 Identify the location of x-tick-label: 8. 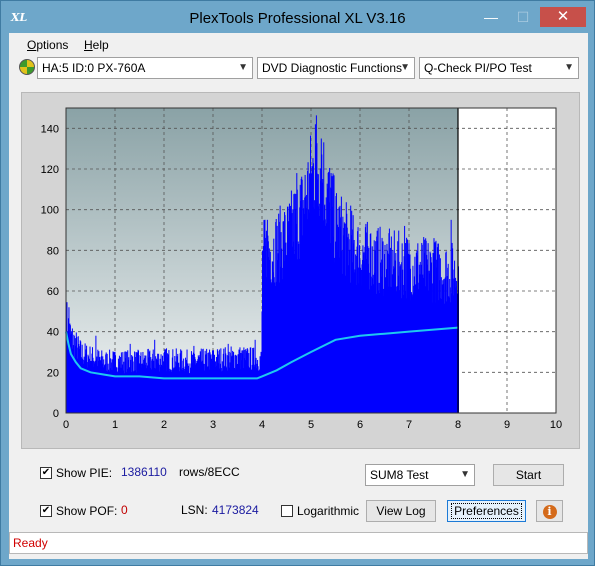
(458, 425).